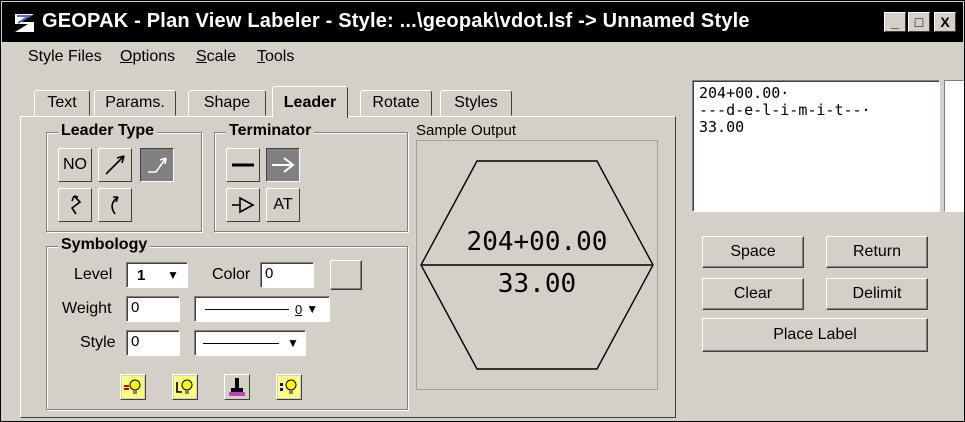 The height and width of the screenshot is (422, 965). I want to click on sample-output-area: 204+00.00 33.00, so click(537, 265).